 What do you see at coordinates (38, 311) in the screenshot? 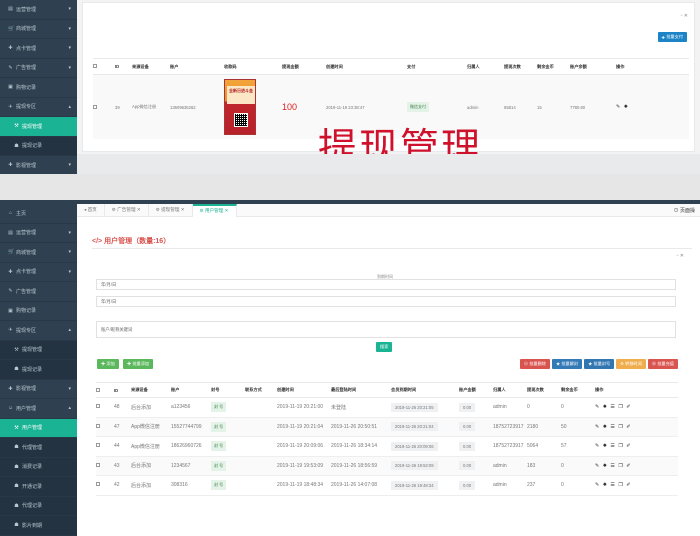
I see `sidebar-item-5: ▣ 购物记录` at bounding box center [38, 311].